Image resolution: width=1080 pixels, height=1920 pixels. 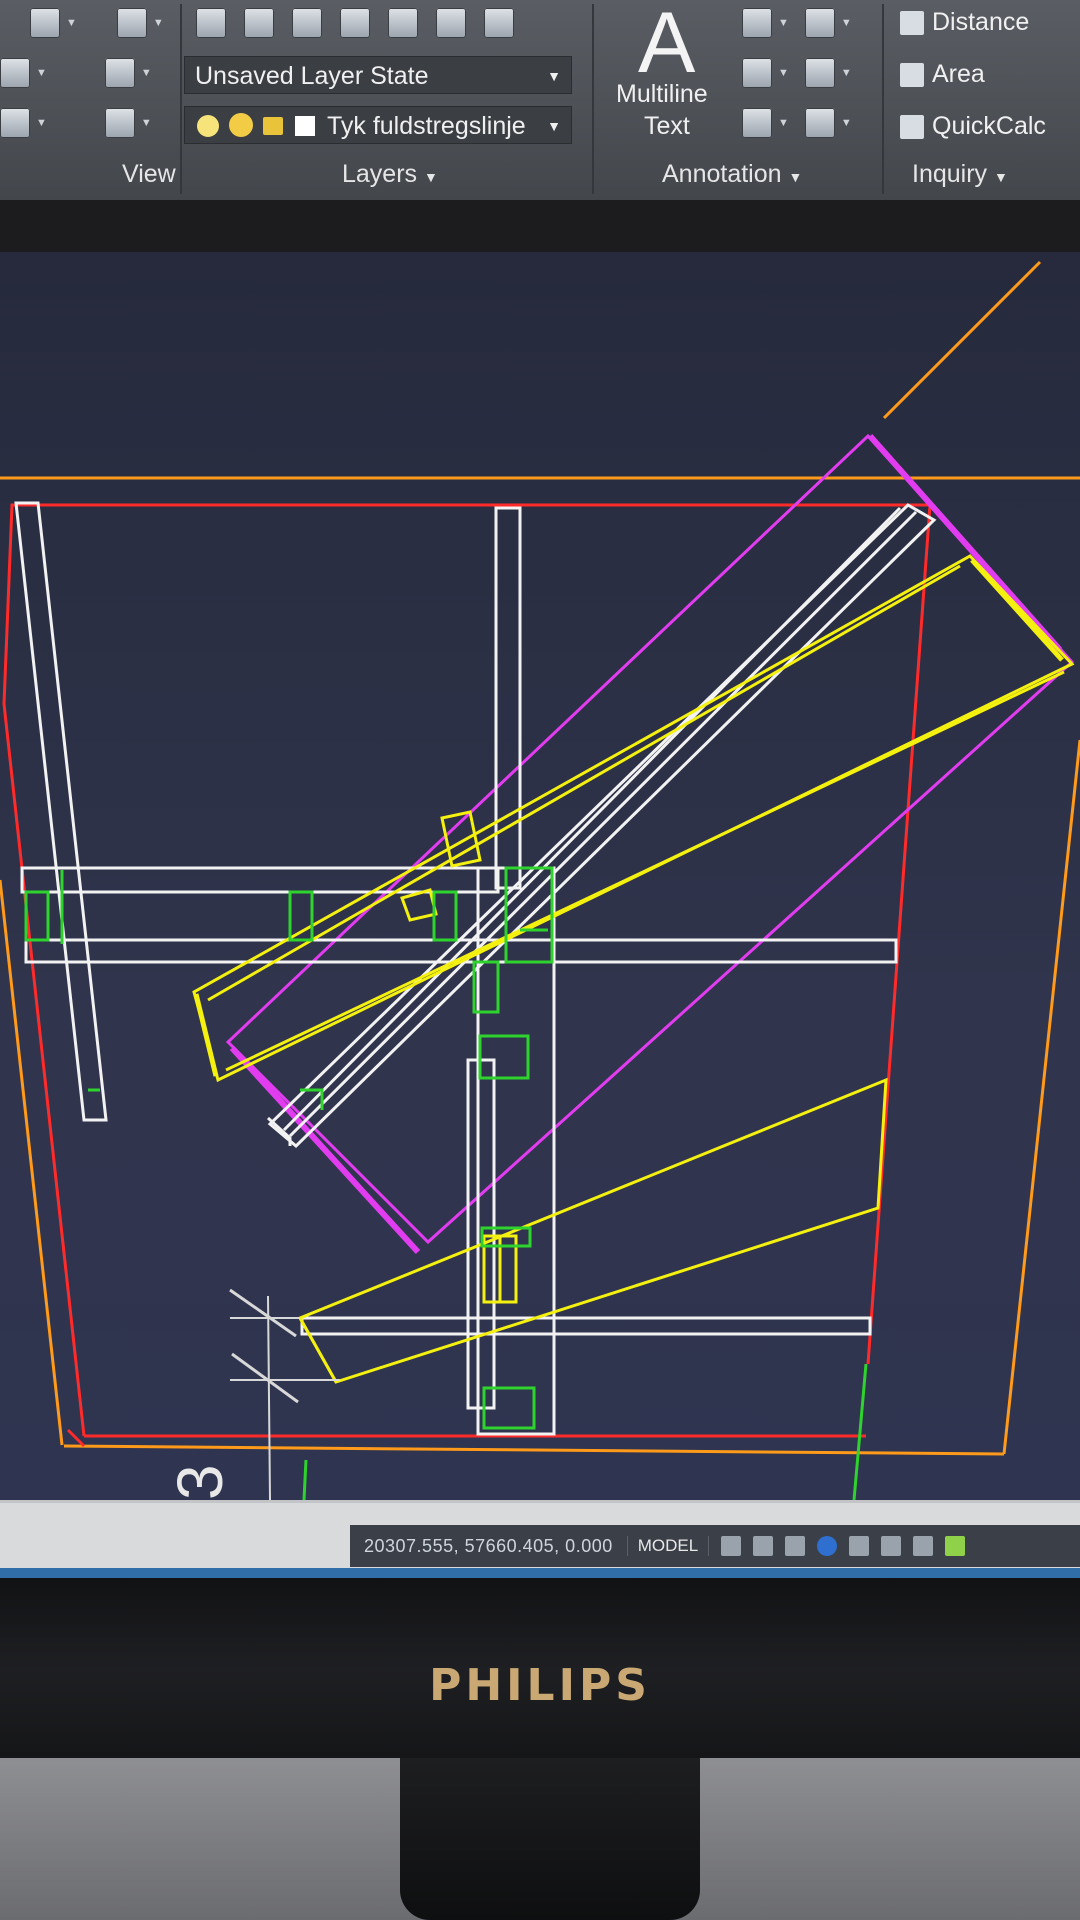 I want to click on monitor-brand-logo: PHILIPS, so click(x=540, y=1685).